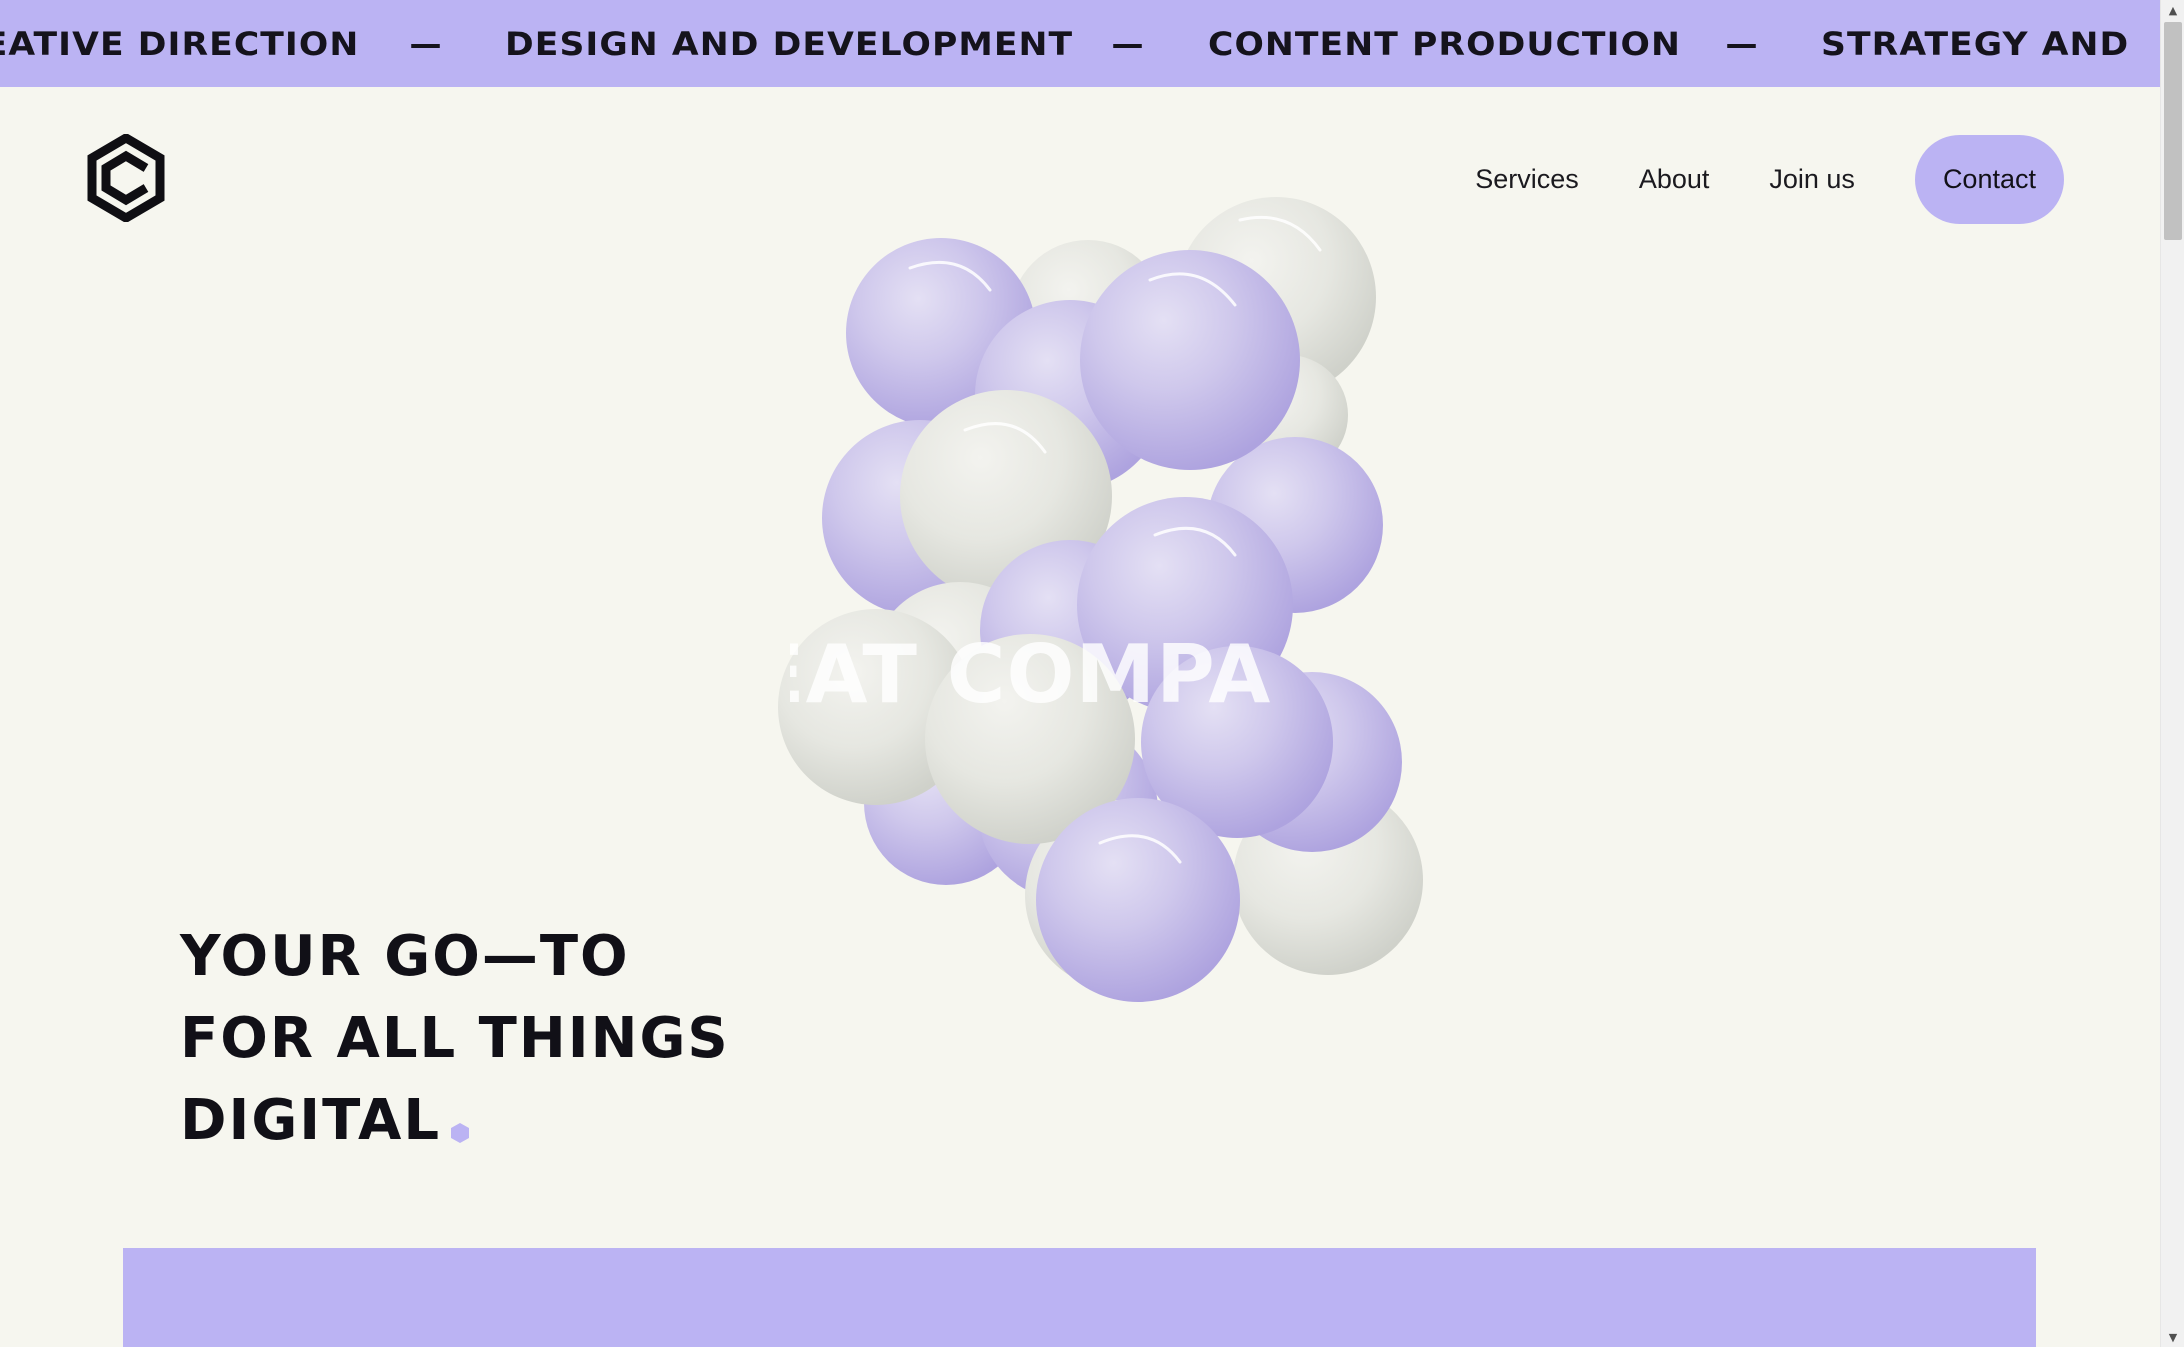  Describe the element at coordinates (126, 178) in the screenshot. I see `hexagon-c-logo-icon` at that location.